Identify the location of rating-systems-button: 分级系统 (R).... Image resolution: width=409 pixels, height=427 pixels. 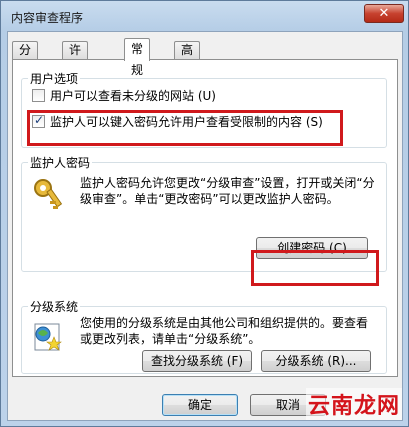
(316, 361).